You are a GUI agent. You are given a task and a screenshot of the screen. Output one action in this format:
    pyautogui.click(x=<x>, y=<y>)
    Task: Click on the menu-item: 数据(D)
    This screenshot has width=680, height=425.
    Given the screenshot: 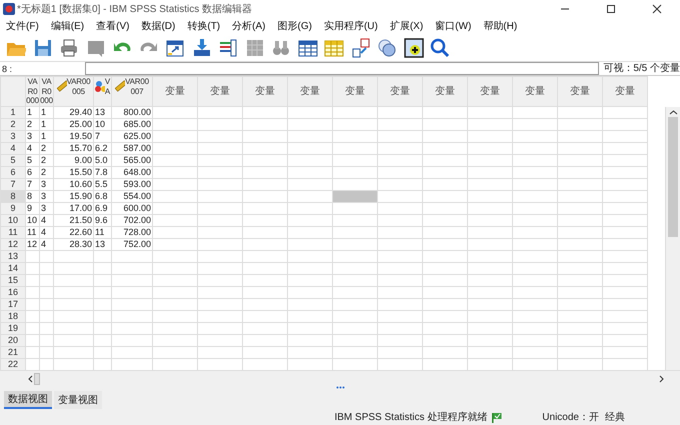 What is the action you would take?
    pyautogui.click(x=158, y=26)
    